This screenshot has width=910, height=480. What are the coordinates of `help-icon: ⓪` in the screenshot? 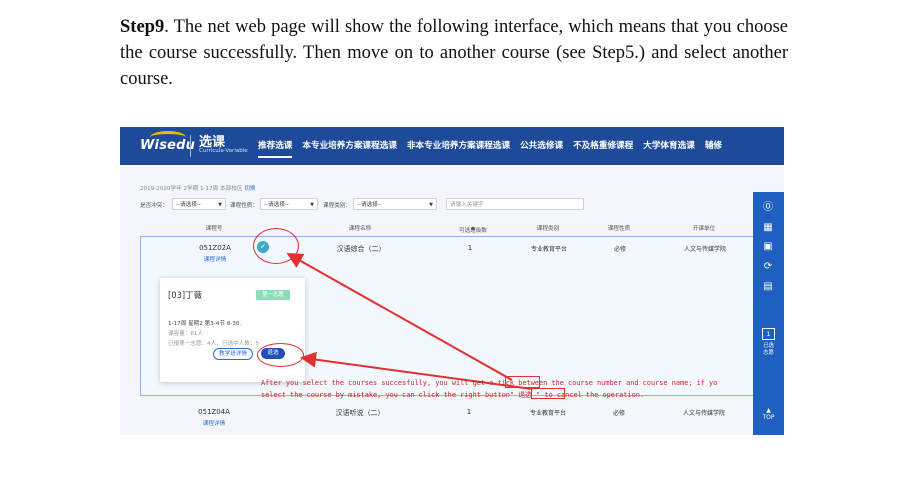 It's located at (768, 207).